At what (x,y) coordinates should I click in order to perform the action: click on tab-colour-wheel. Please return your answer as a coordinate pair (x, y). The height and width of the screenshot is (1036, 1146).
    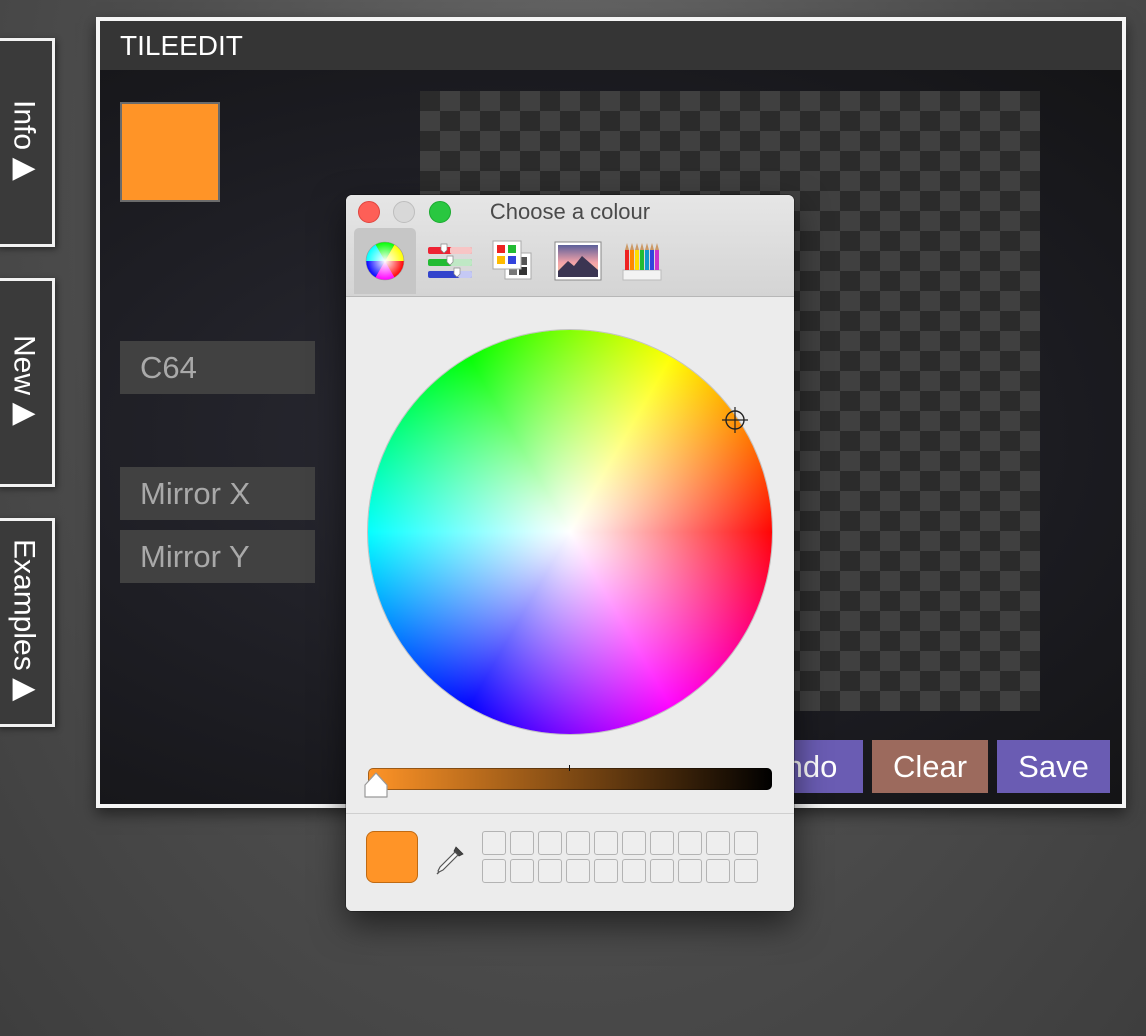
    Looking at the image, I should click on (385, 261).